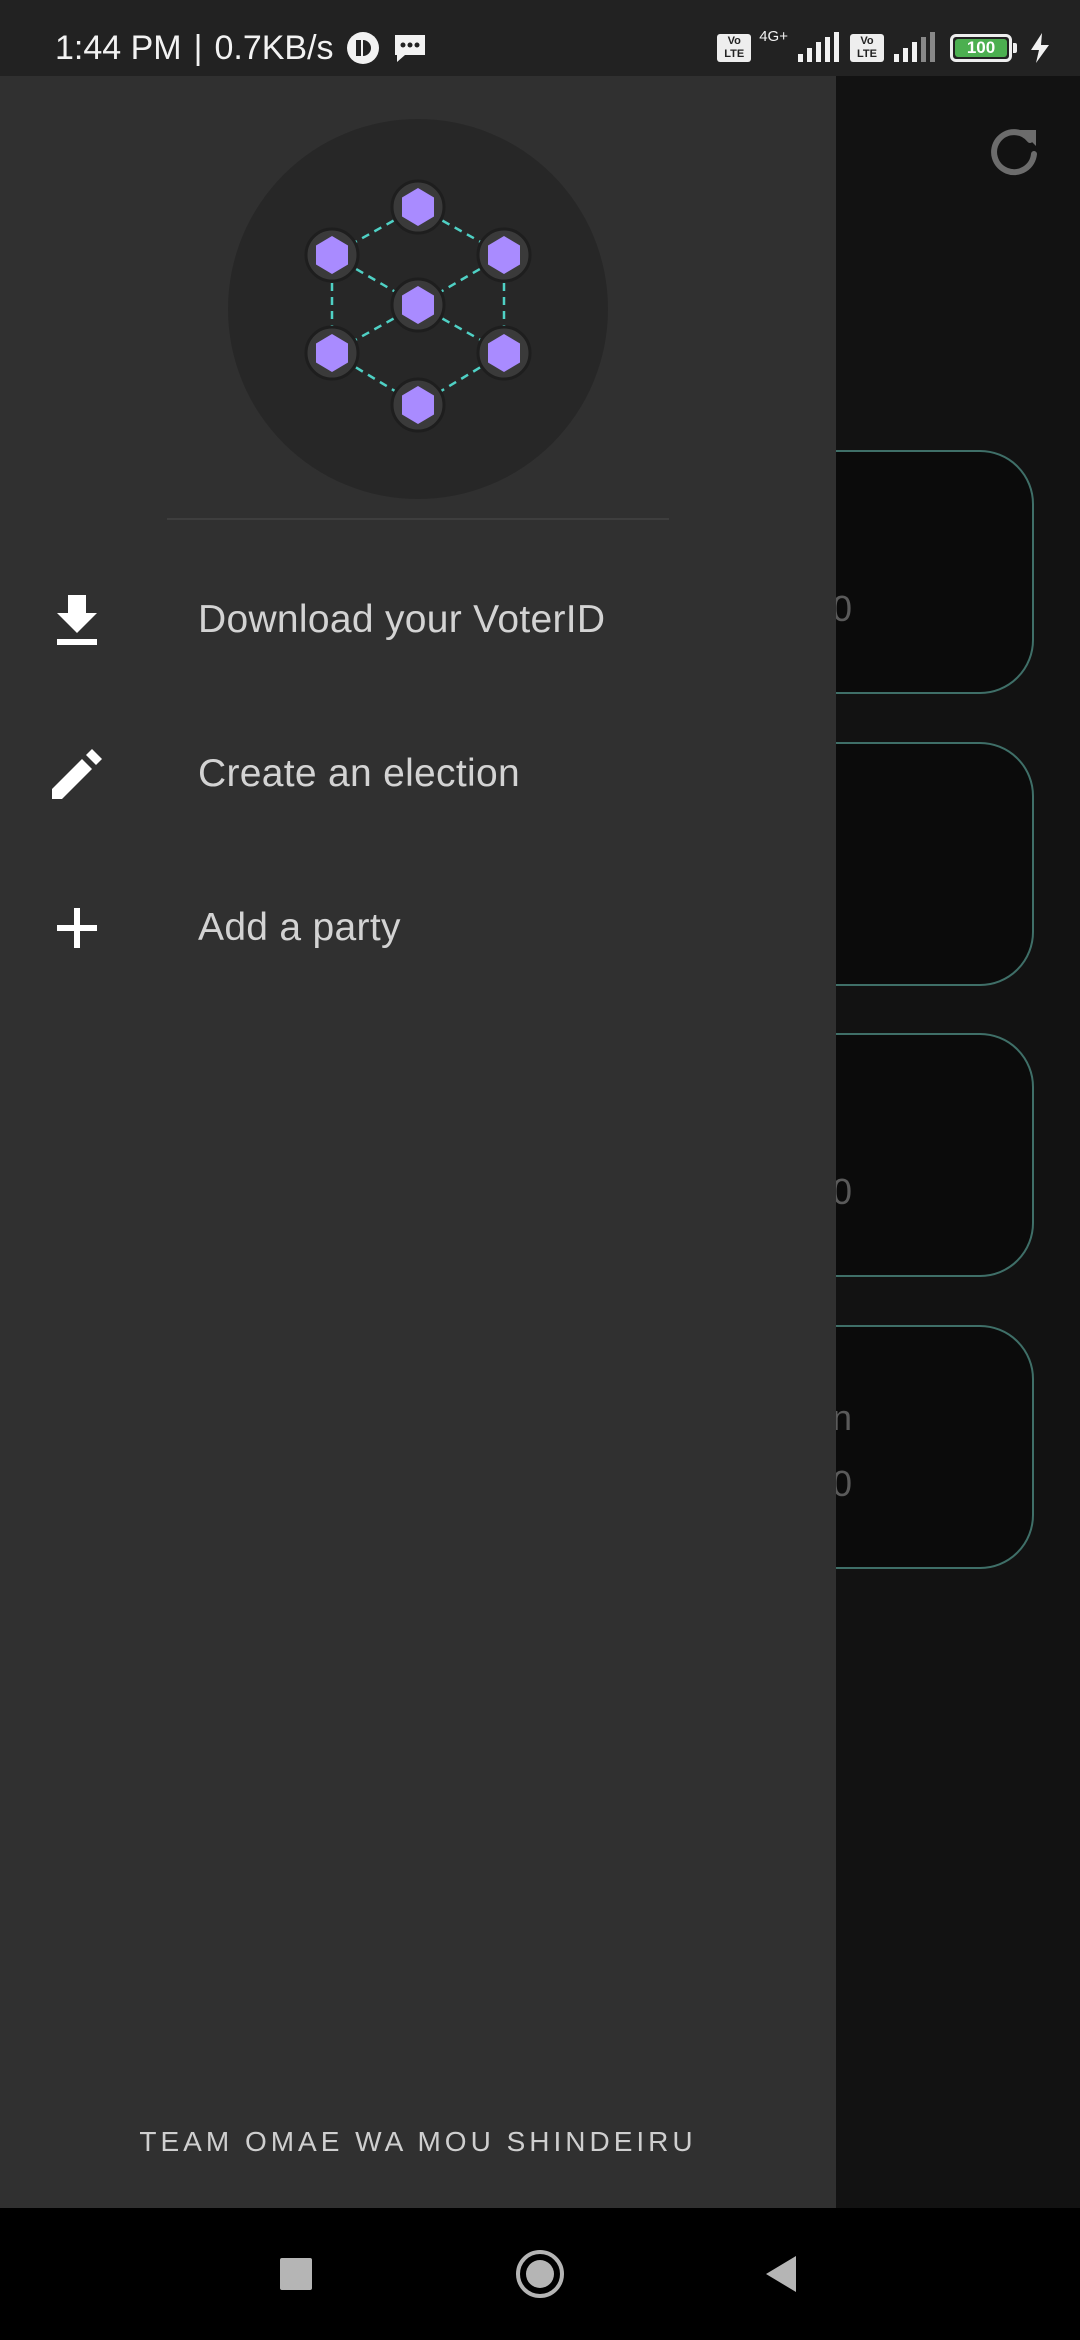 The width and height of the screenshot is (1080, 2340). What do you see at coordinates (734, 48) in the screenshot?
I see `volte-badge-1: Vo LTE` at bounding box center [734, 48].